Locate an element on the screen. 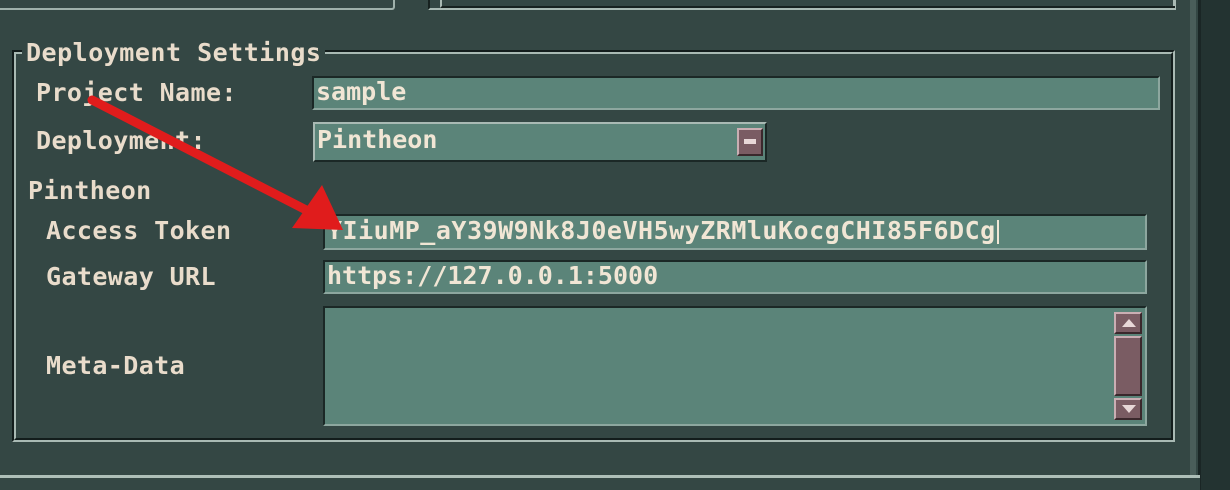 Image resolution: width=1230 pixels, height=490 pixels. deployment-label: Deployment: is located at coordinates (121, 140).